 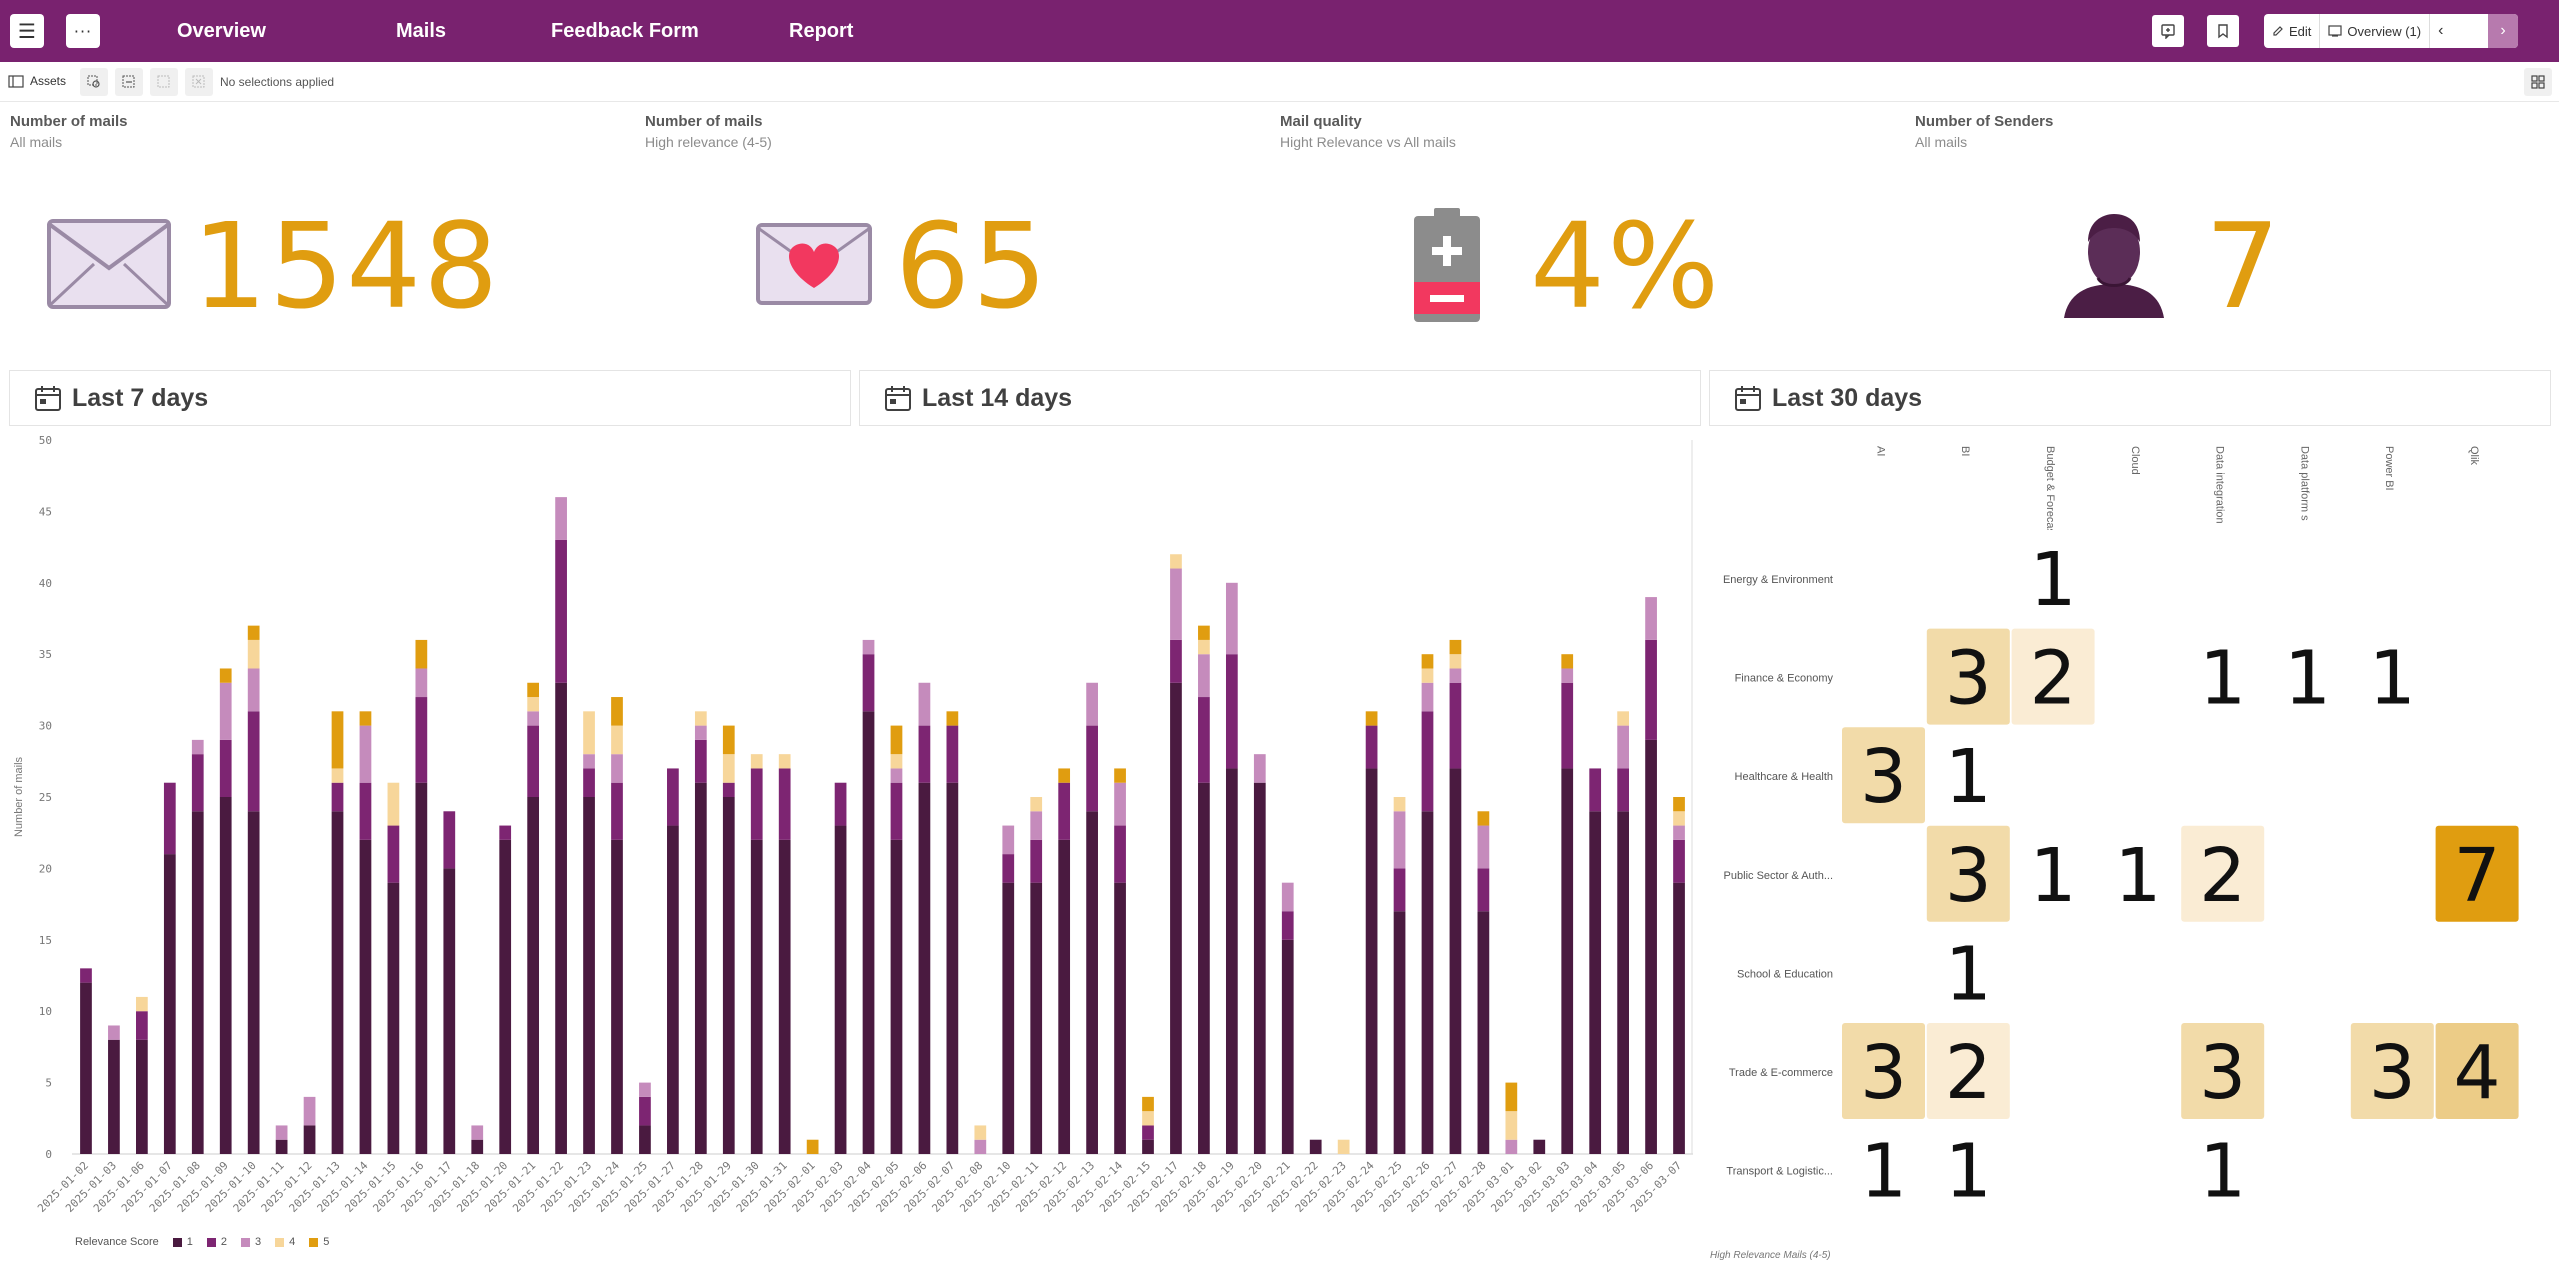 I want to click on hamburger-menu-button: ☰, so click(x=27, y=31).